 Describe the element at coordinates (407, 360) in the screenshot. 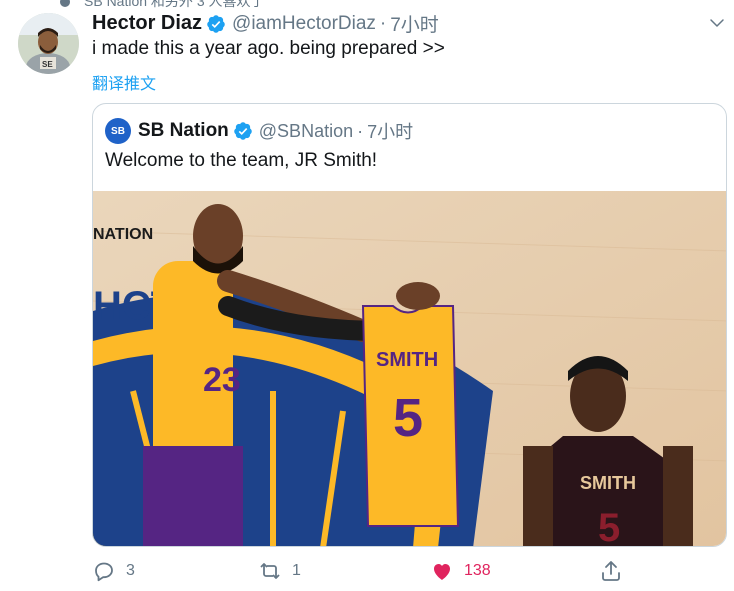

I see `jersey-name: SMITH` at that location.